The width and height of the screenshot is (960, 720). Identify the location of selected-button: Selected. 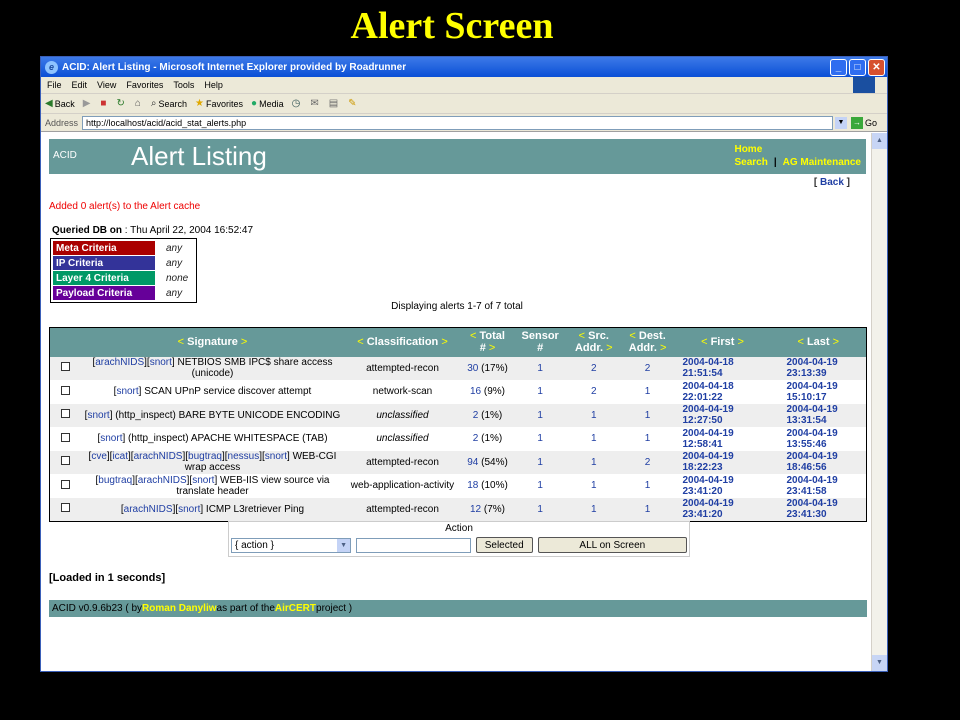
(504, 545).